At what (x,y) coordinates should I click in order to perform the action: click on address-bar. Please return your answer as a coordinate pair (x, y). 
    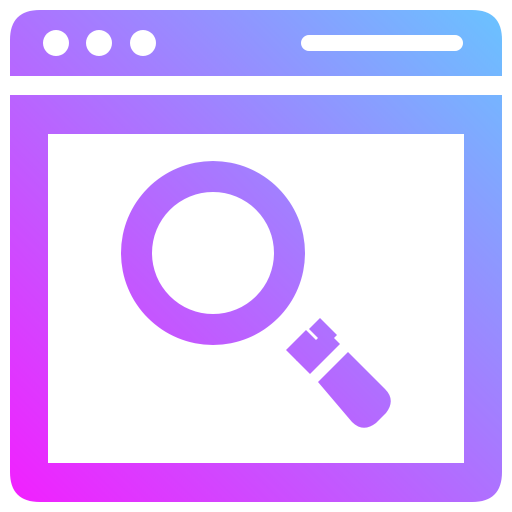
    Looking at the image, I should click on (382, 43).